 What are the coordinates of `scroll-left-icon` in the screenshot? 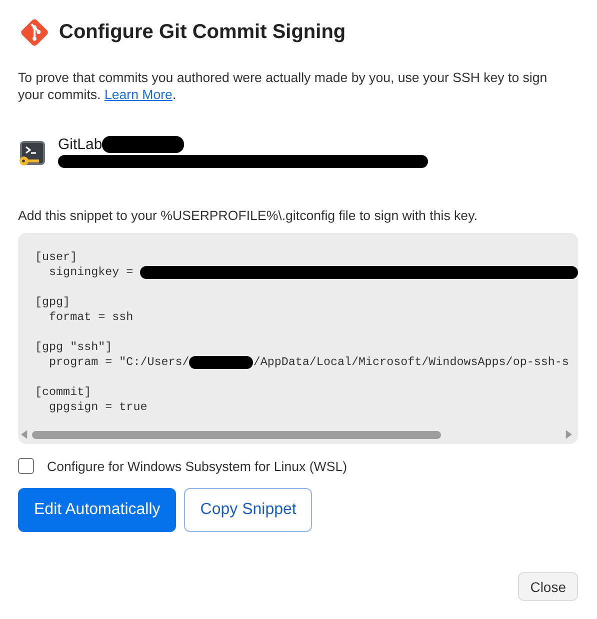 It's located at (24, 434).